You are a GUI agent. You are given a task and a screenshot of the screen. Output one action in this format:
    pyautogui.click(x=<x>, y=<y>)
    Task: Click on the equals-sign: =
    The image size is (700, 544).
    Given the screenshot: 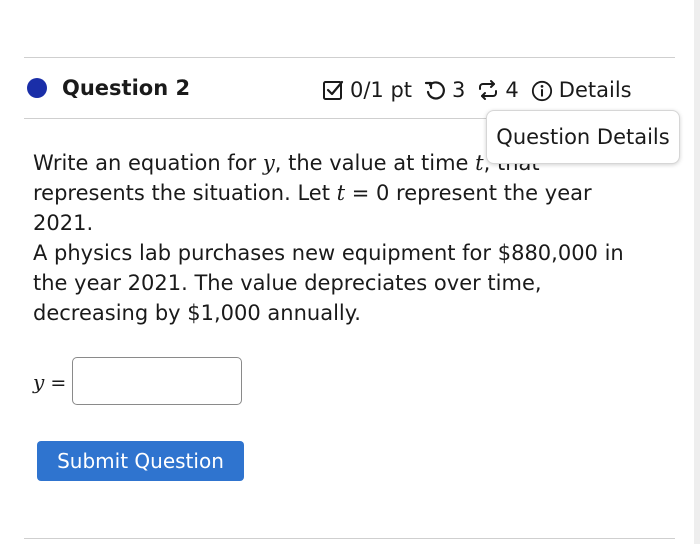 What is the action you would take?
    pyautogui.click(x=55, y=383)
    